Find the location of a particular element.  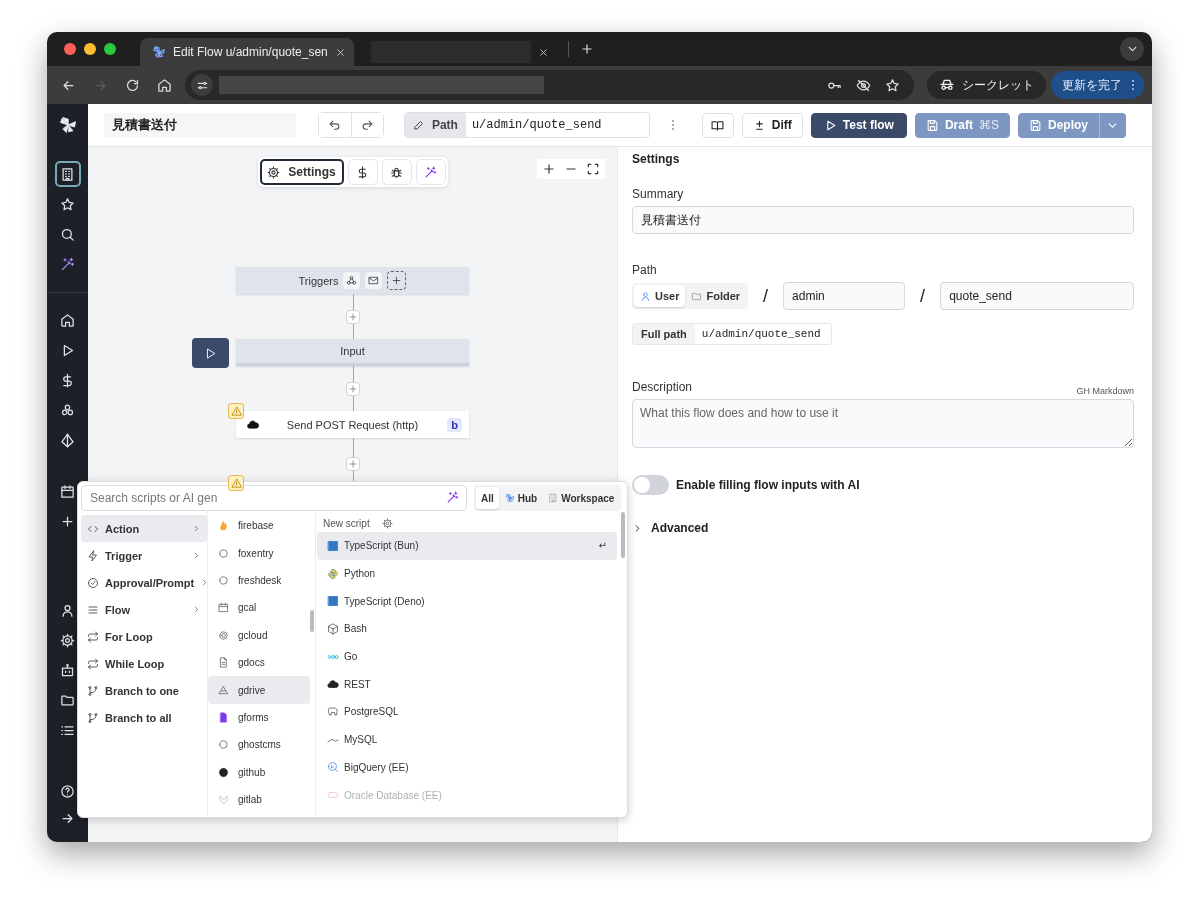

redo-button is located at coordinates (366, 125).